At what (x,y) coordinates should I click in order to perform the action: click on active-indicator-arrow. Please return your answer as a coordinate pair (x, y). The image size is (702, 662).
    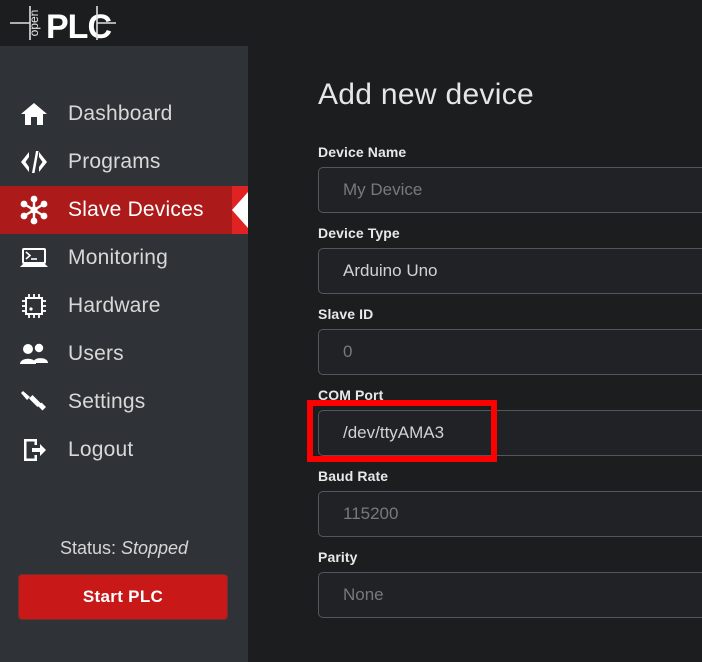
    Looking at the image, I should click on (240, 210).